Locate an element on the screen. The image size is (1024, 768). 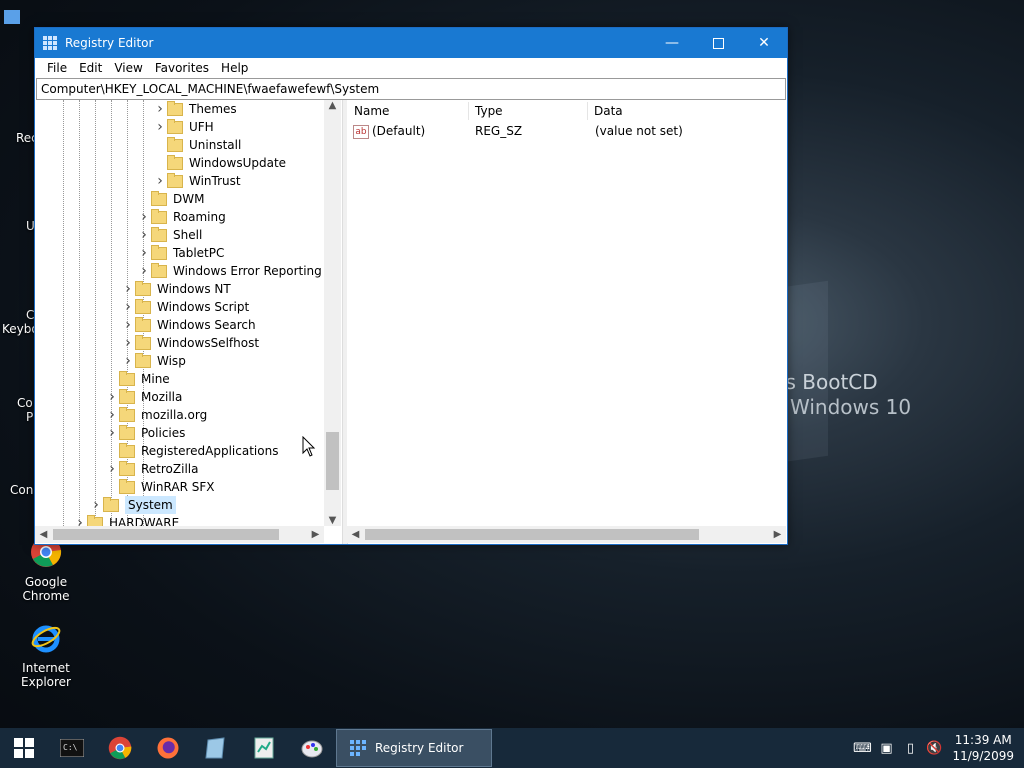
tree-guide-line is located at coordinates (79, 313).